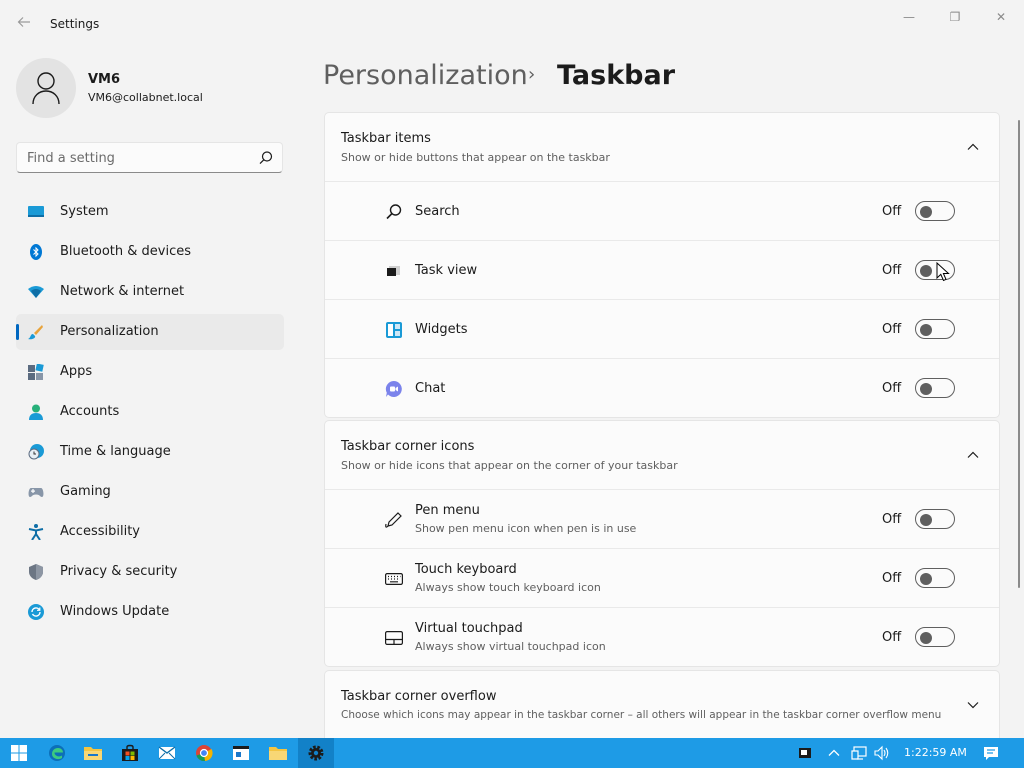  What do you see at coordinates (90, 411) in the screenshot?
I see `sidebar-item-label: Accounts` at bounding box center [90, 411].